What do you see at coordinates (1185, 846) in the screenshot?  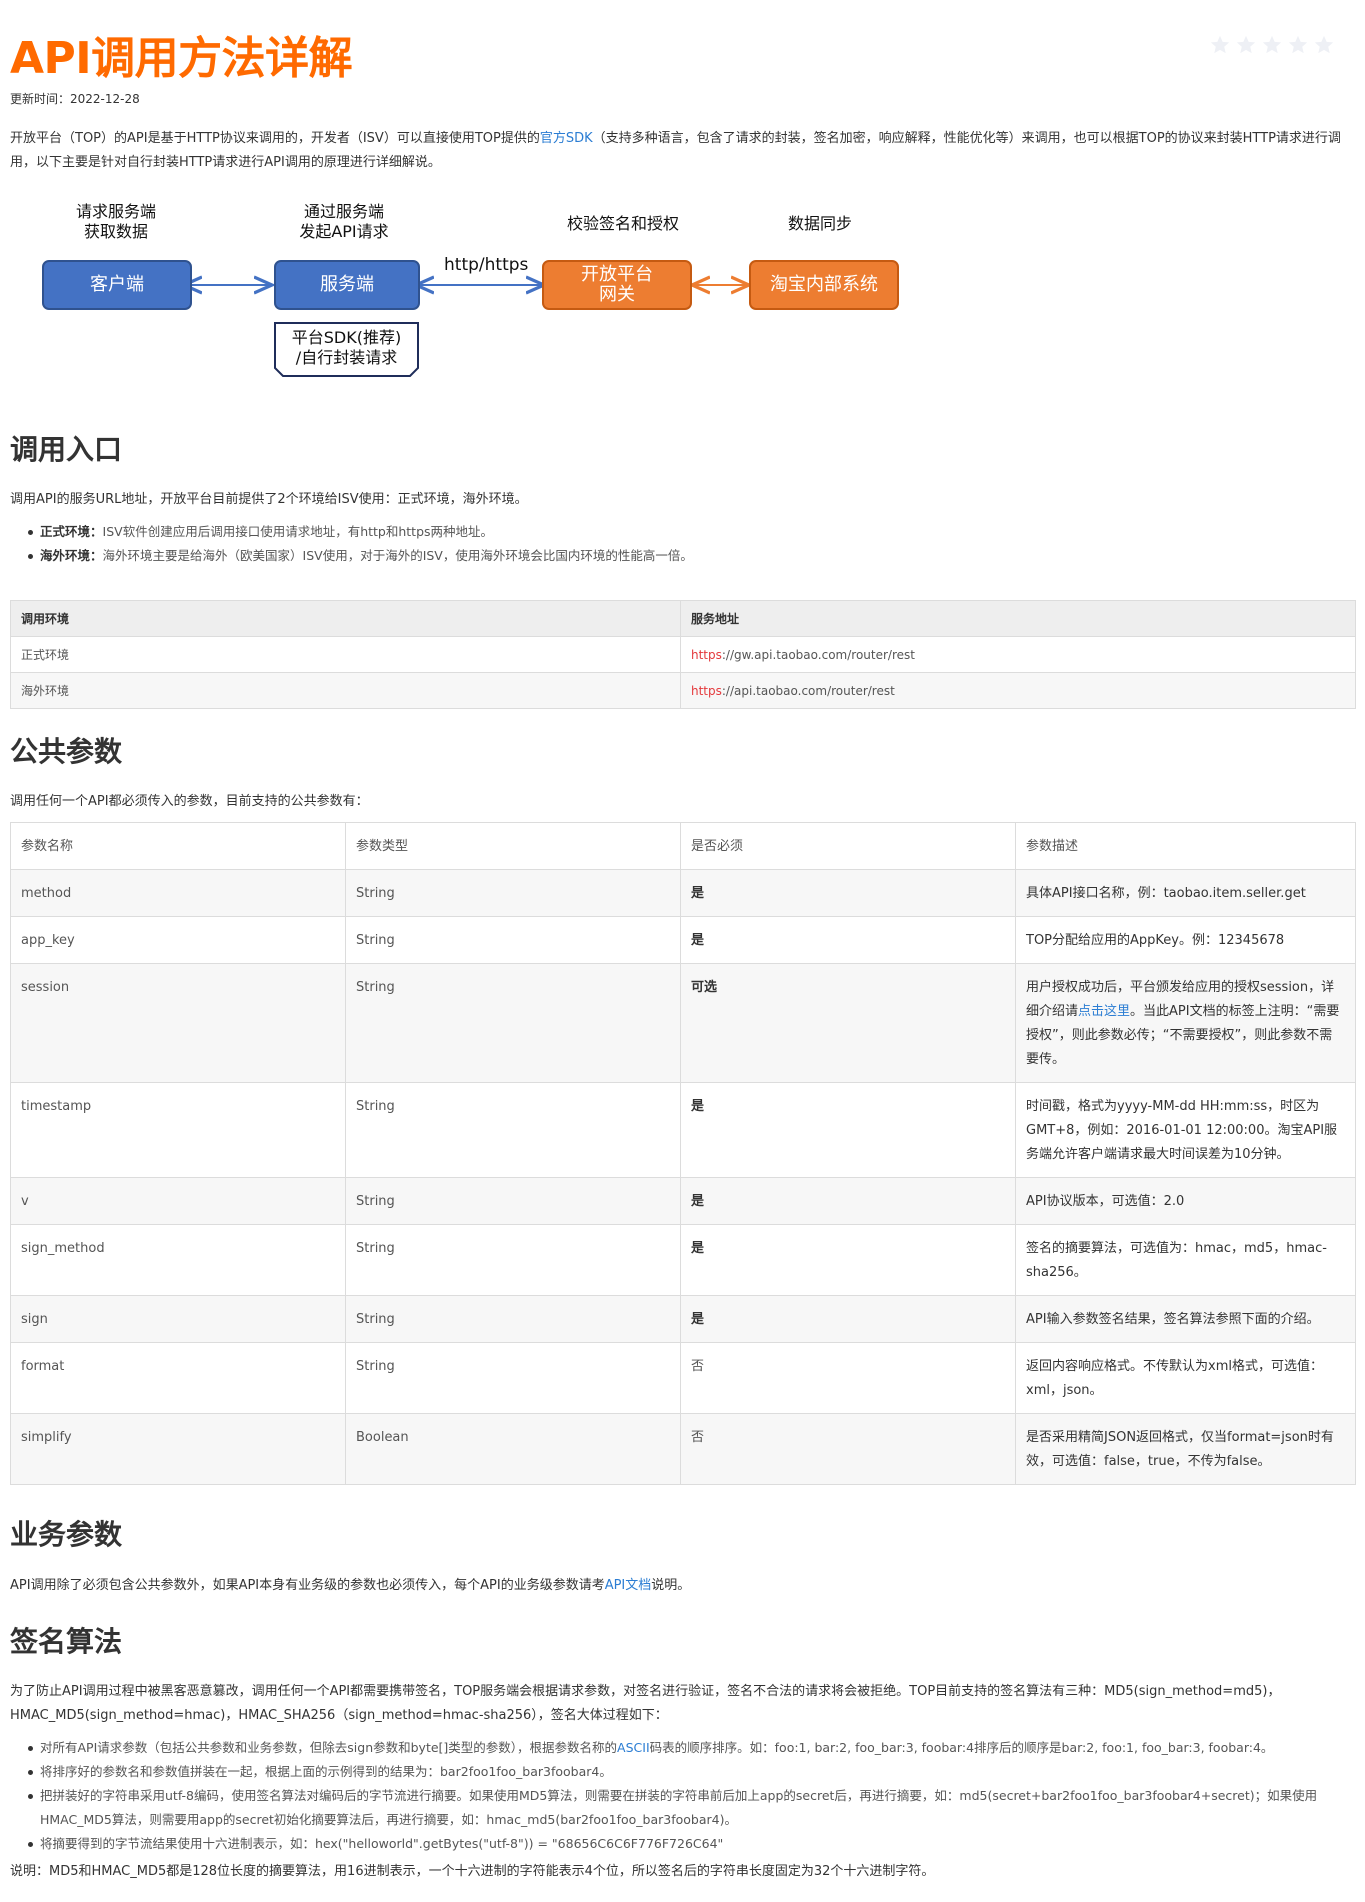 I see `column-header: 参数描述` at bounding box center [1185, 846].